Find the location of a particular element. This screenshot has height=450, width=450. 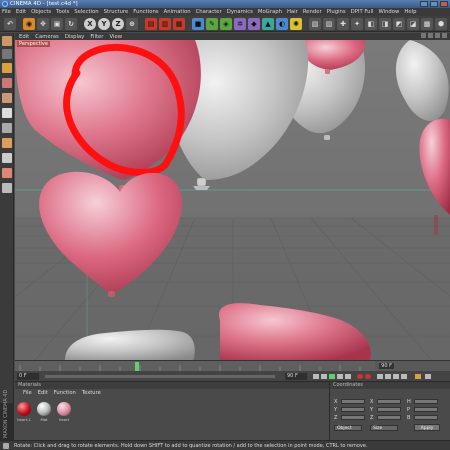

close-button is located at coordinates (444, 4).